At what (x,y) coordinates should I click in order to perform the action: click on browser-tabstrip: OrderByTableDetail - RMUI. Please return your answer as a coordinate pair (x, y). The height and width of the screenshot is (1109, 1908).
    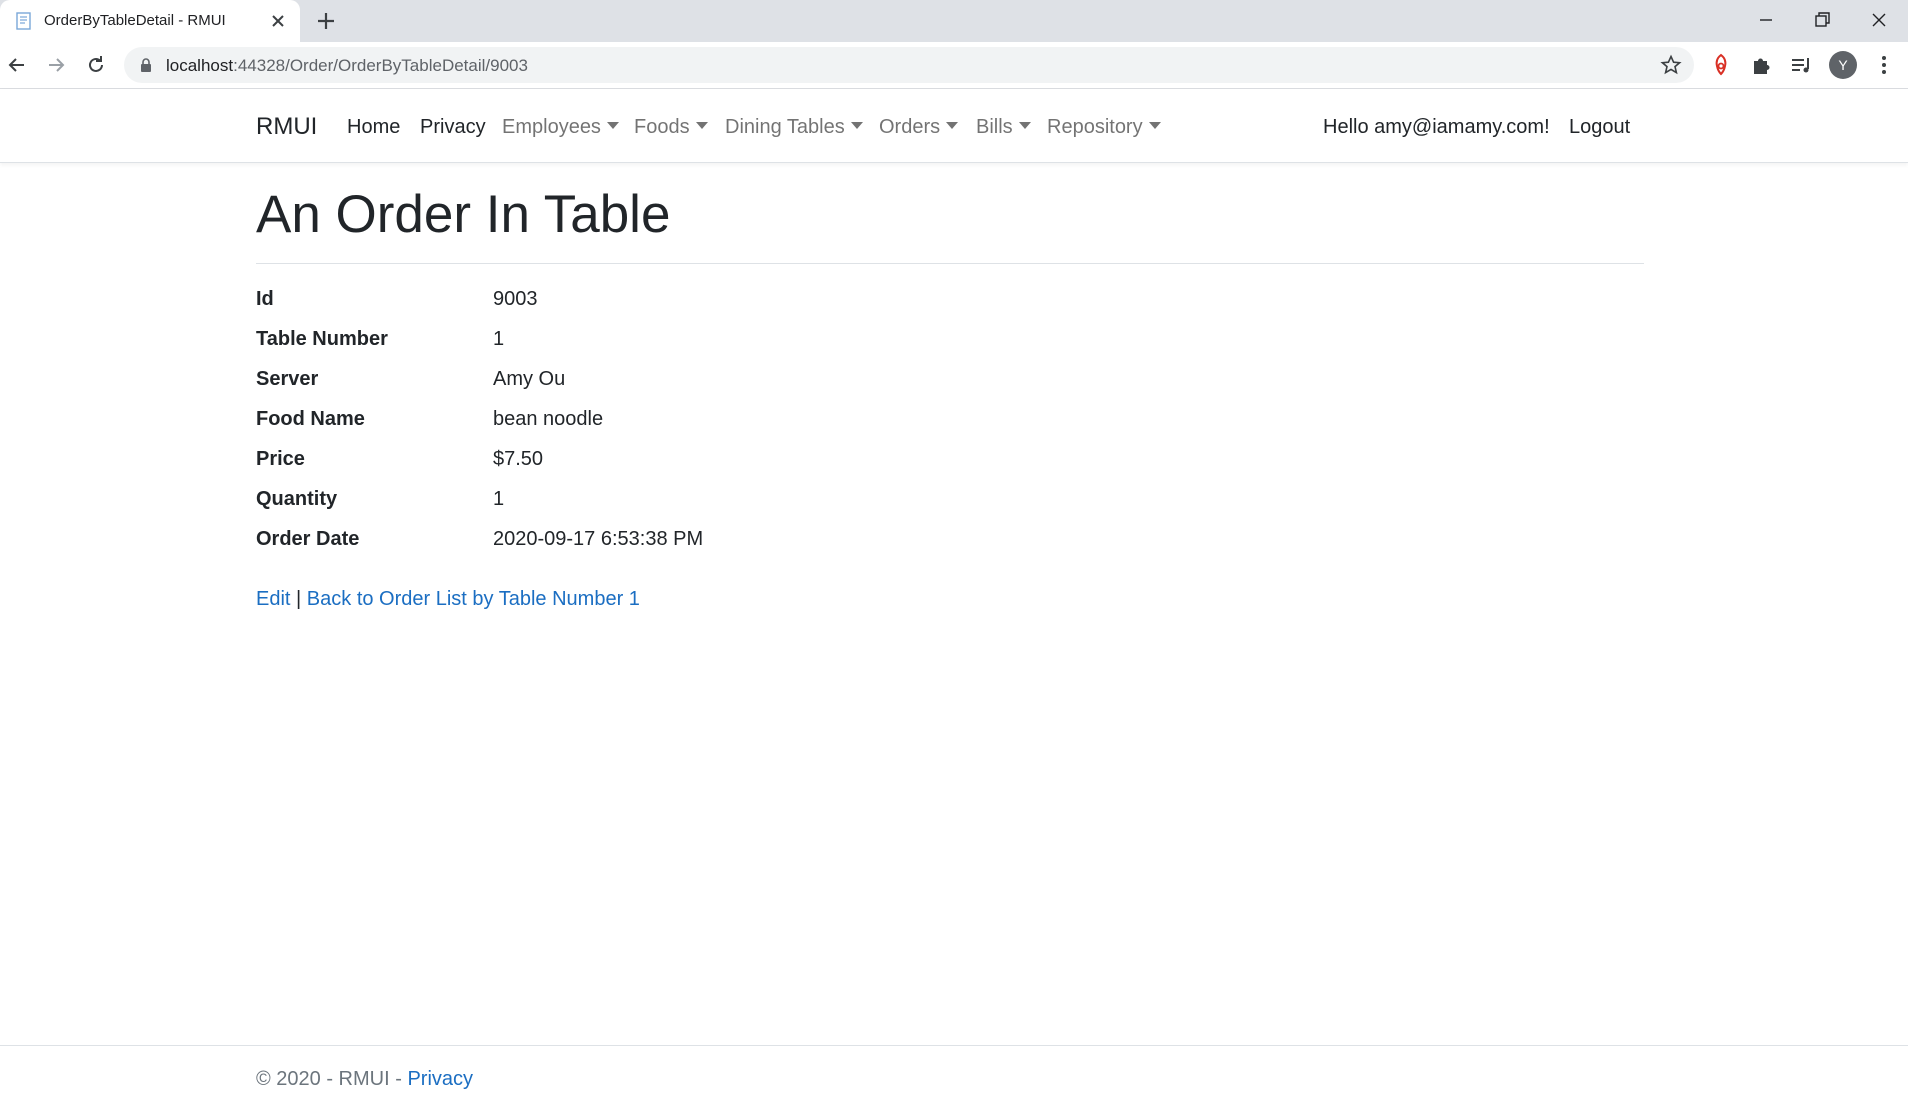
    Looking at the image, I should click on (954, 21).